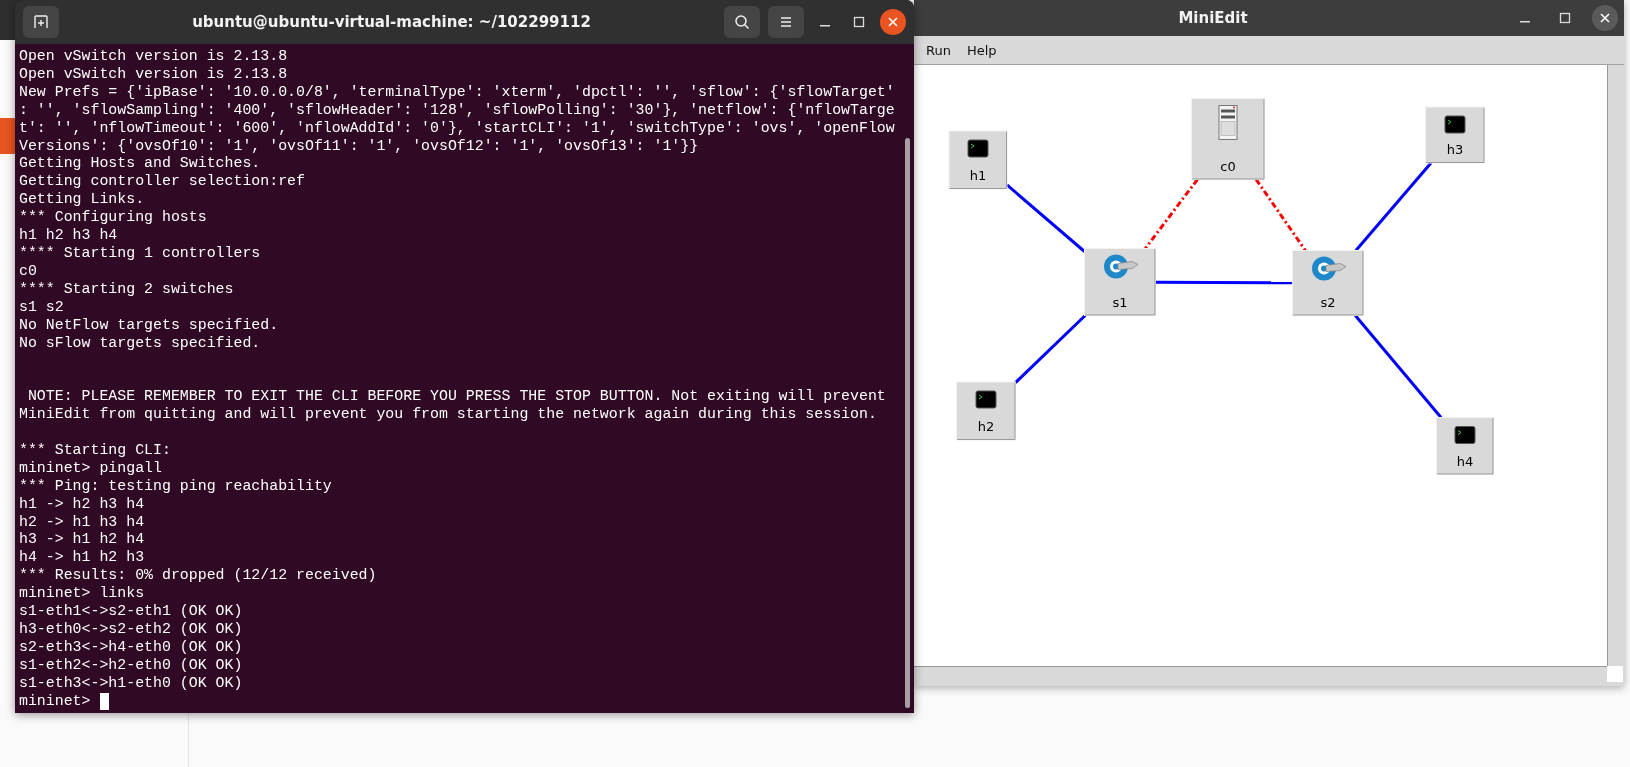 This screenshot has height=767, width=1630. What do you see at coordinates (113, 218) in the screenshot?
I see `terminal-line: *** Configuring hosts` at bounding box center [113, 218].